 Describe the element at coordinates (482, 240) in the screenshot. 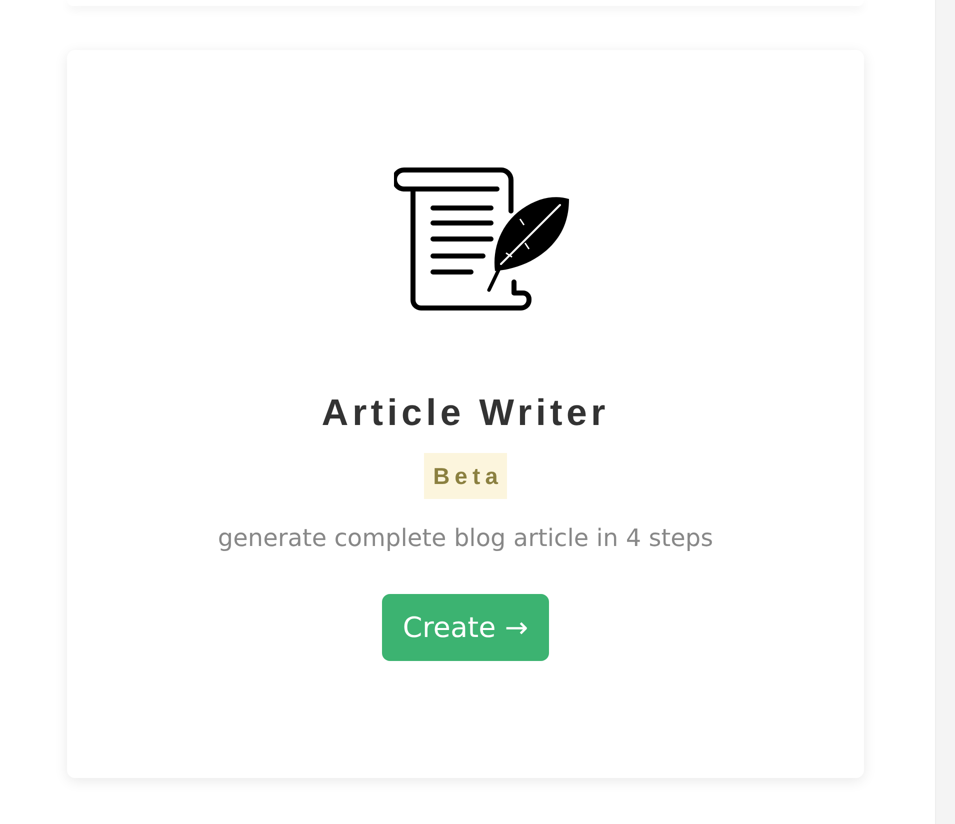

I see `scroll-feather-icon` at that location.